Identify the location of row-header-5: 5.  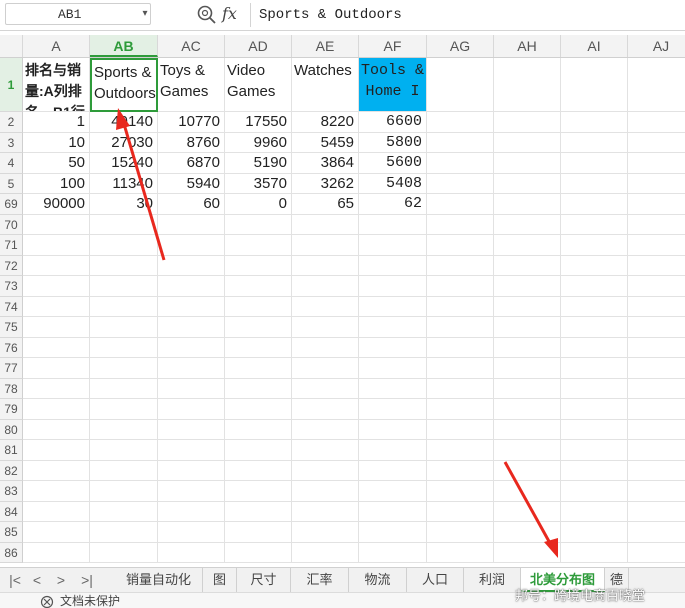
(11, 183).